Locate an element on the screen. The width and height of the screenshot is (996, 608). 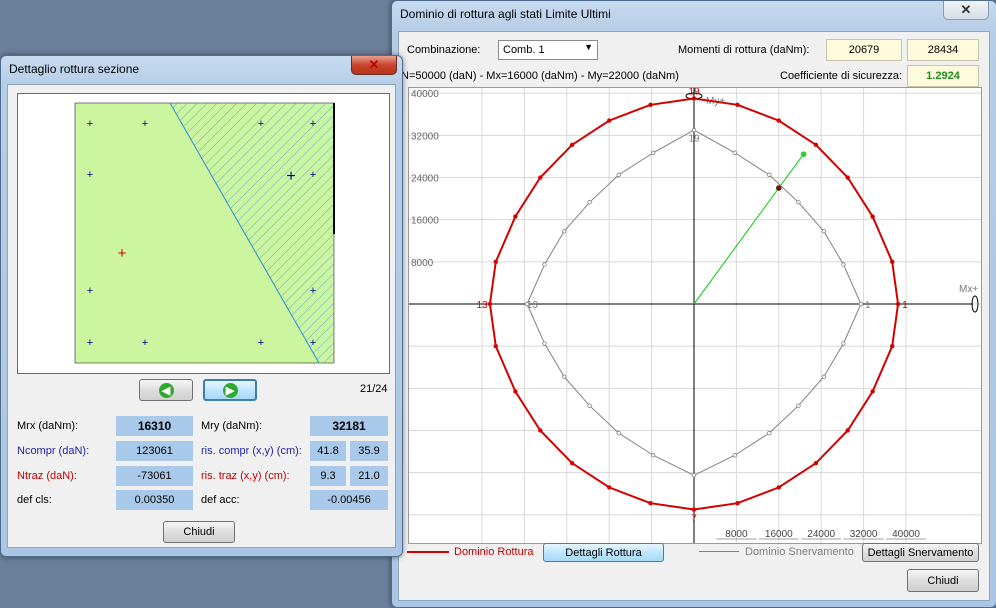
dettagli-snervamento-button: Dettagli Snervamento is located at coordinates (920, 552).